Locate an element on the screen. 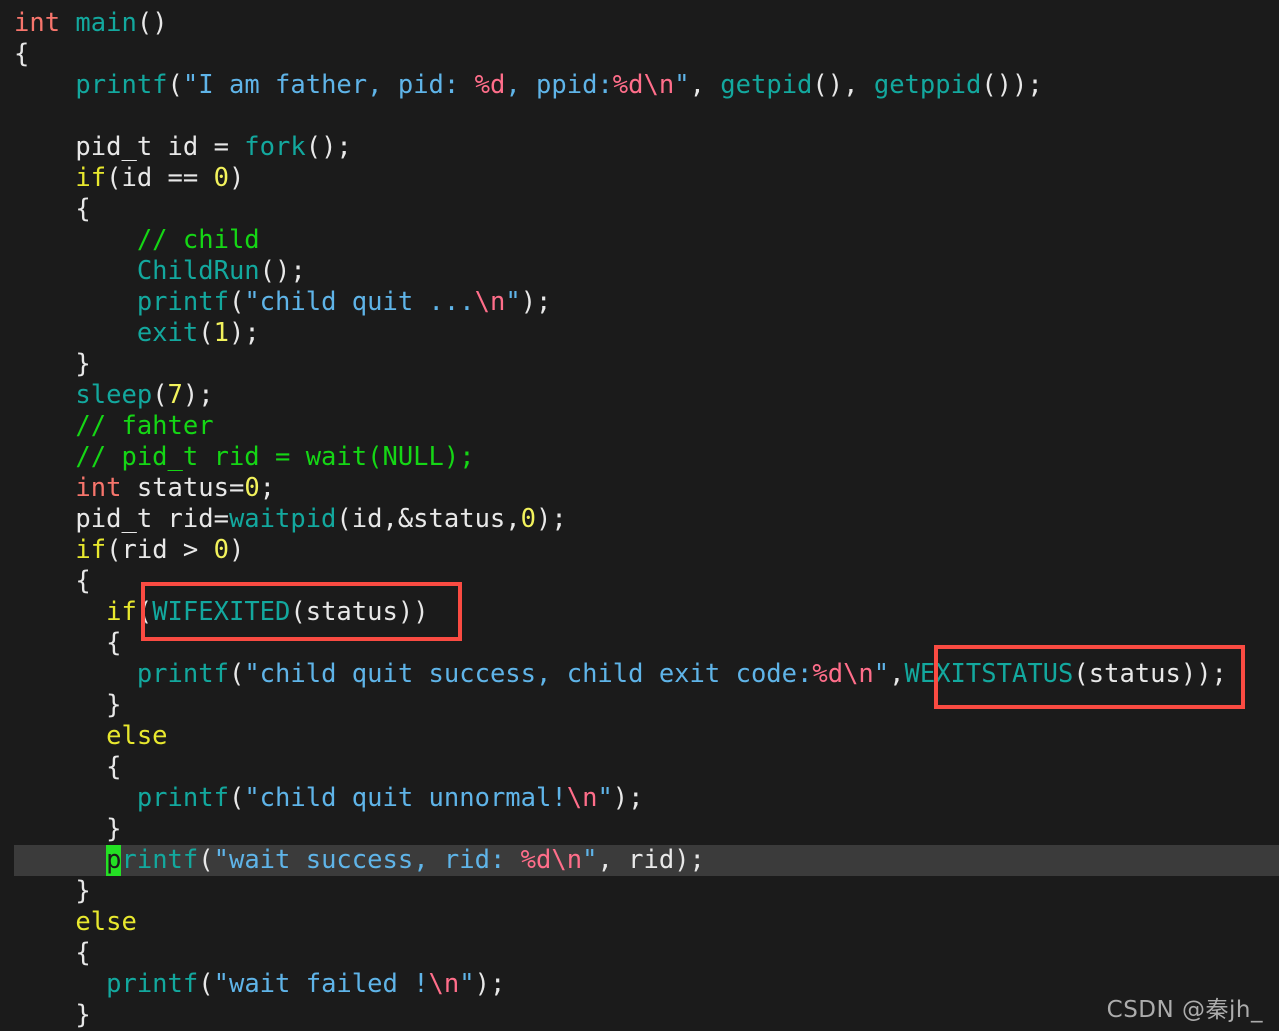  code-line: // fahter is located at coordinates (639, 426).